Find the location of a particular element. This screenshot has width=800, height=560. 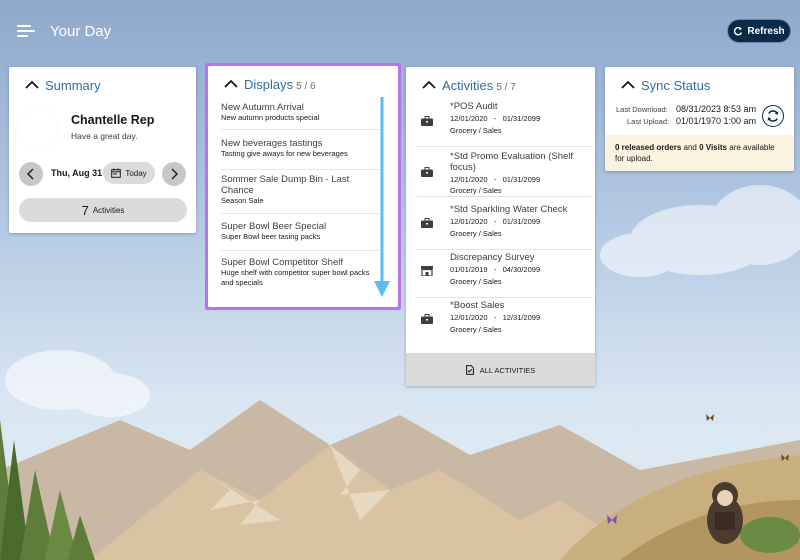

activity-title: *Std Promo Evaluation (Shelf focus) is located at coordinates (512, 162).